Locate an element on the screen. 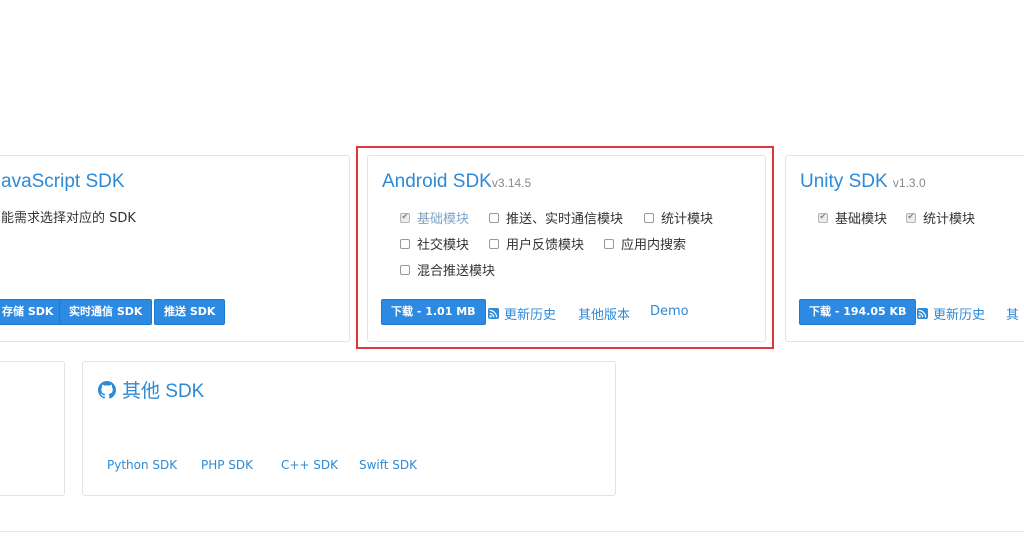  module-basic-checkbox: ✔ 基础模块 is located at coordinates (434, 217).